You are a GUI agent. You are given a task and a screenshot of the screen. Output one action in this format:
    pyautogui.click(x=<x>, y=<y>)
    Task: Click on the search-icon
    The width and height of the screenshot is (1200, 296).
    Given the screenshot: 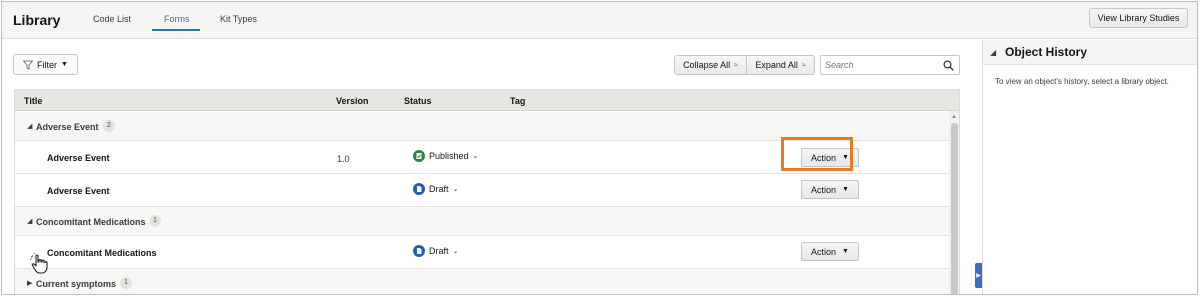 What is the action you would take?
    pyautogui.click(x=948, y=65)
    